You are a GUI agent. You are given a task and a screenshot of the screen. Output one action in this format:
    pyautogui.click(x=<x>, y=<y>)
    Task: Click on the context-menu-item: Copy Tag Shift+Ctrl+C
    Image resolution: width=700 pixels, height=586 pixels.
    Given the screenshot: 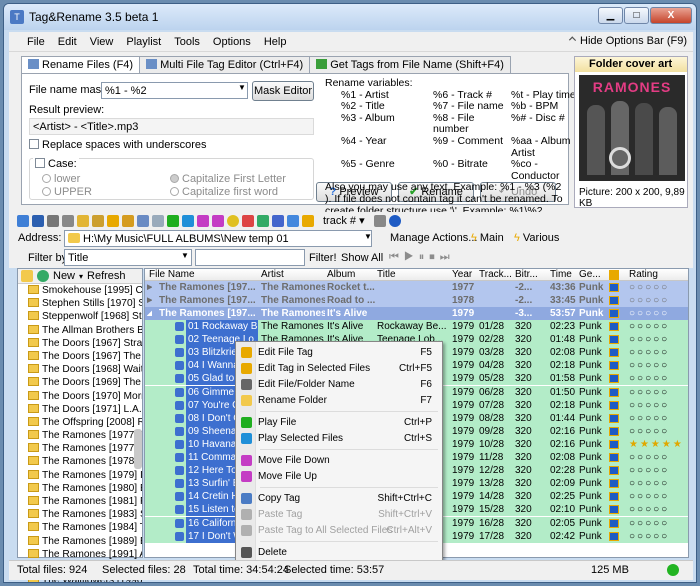 What is the action you would take?
    pyautogui.click(x=339, y=498)
    